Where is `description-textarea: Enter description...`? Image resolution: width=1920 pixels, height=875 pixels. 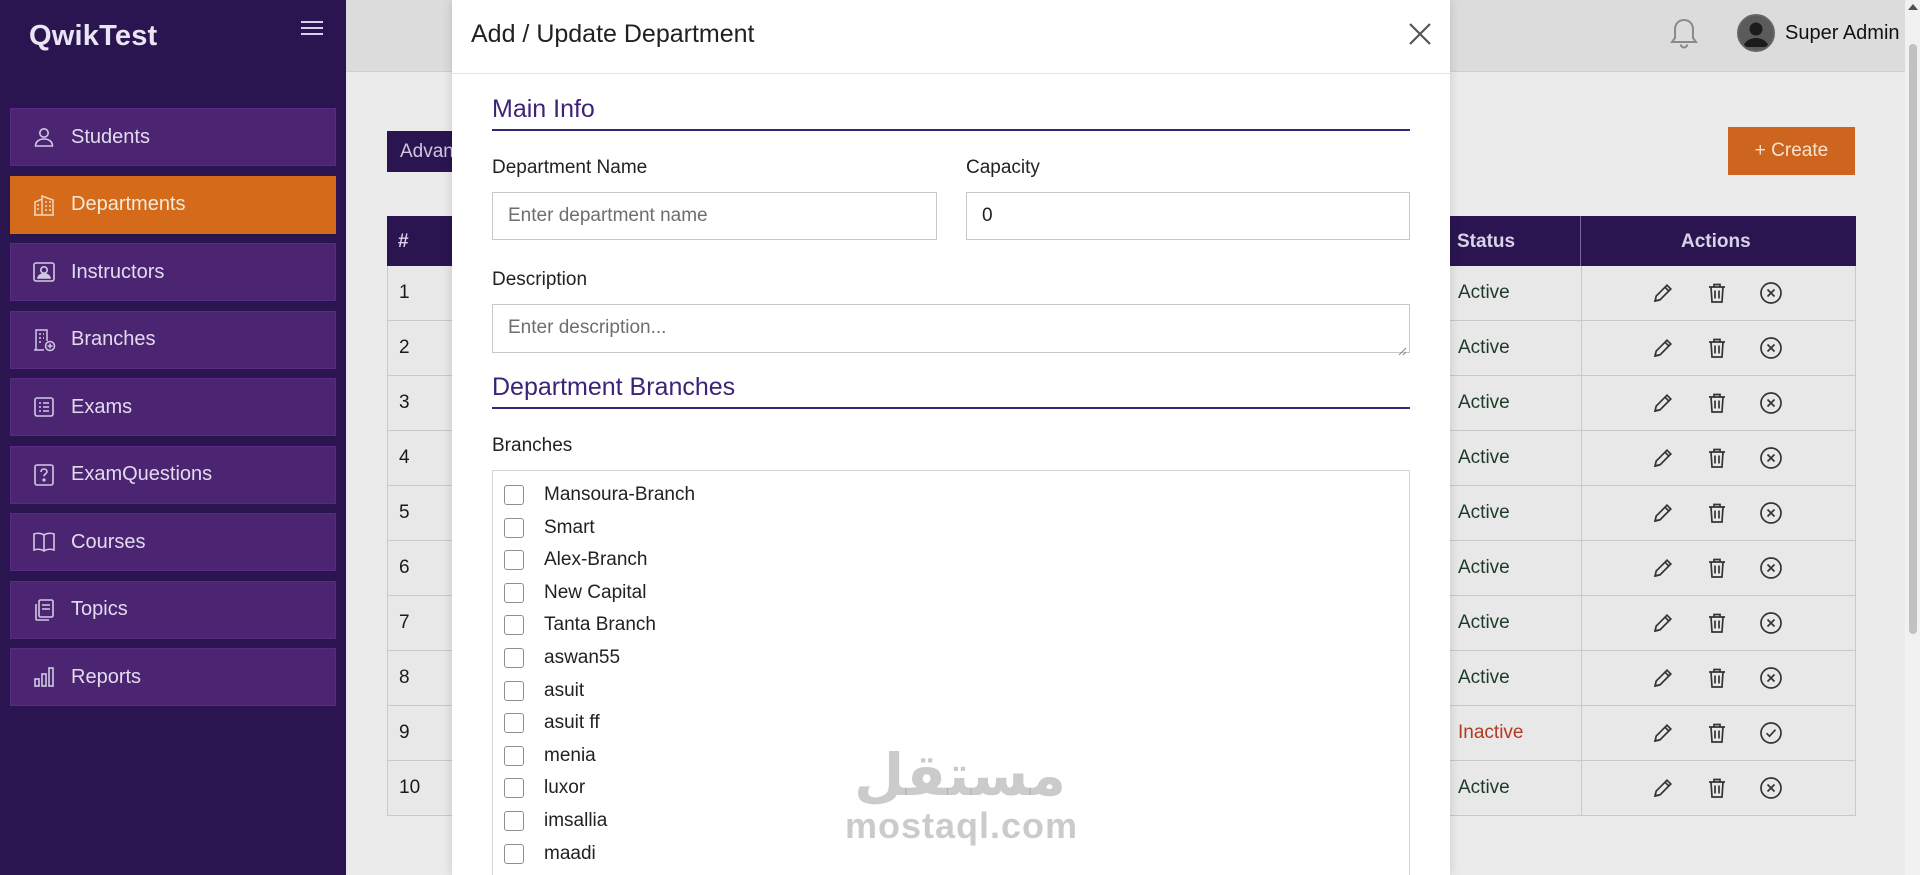
description-textarea: Enter description... is located at coordinates (951, 330).